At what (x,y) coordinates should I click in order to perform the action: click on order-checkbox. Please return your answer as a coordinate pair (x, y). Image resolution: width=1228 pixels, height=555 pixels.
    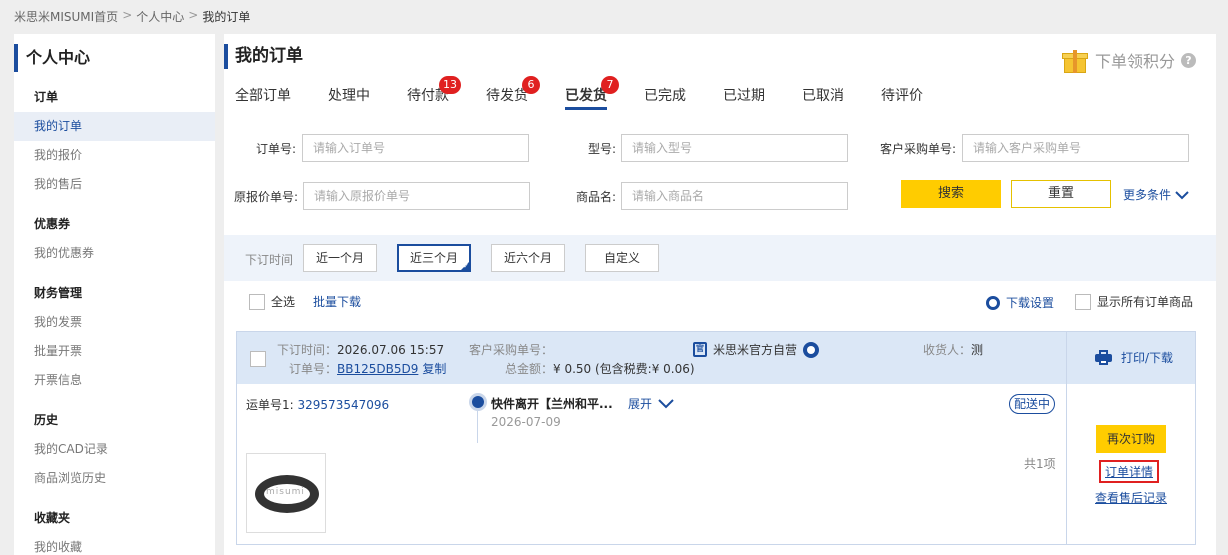
    Looking at the image, I should click on (258, 359).